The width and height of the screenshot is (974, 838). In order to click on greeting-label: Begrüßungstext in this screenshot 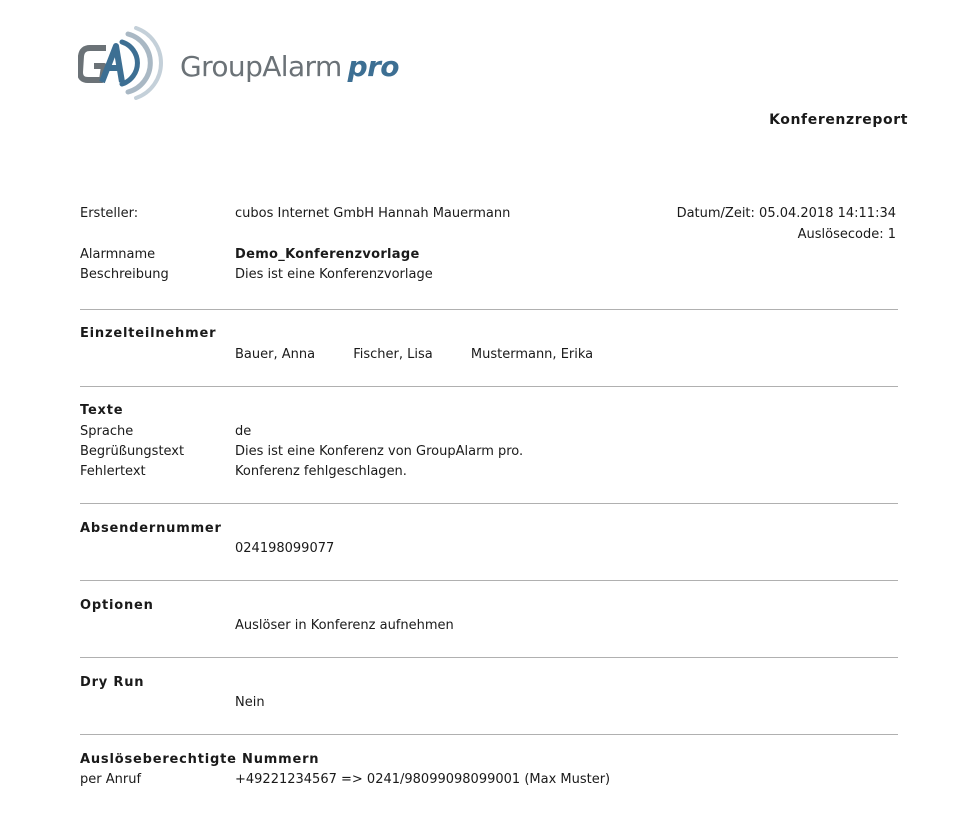, I will do `click(132, 451)`.